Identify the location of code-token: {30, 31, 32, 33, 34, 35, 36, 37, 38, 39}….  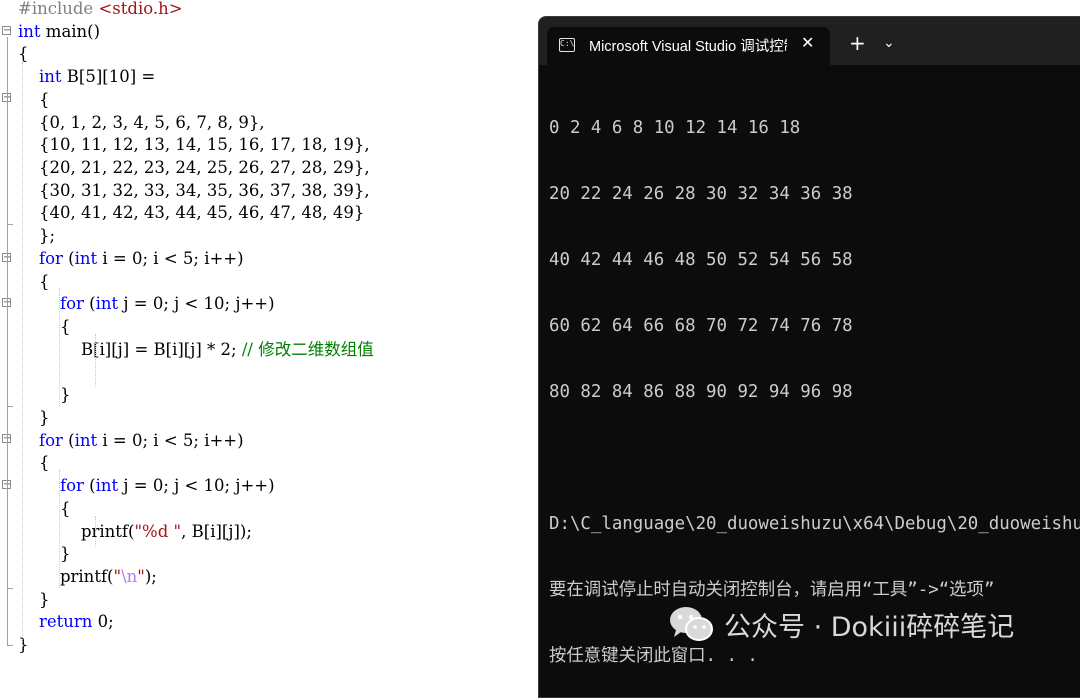
(194, 190).